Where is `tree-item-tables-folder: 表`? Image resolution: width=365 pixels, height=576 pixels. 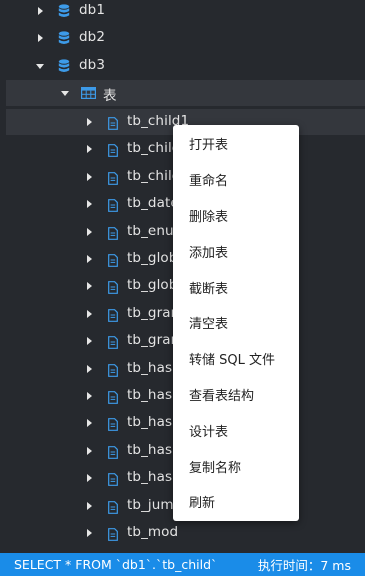 tree-item-tables-folder: 表 is located at coordinates (185, 93).